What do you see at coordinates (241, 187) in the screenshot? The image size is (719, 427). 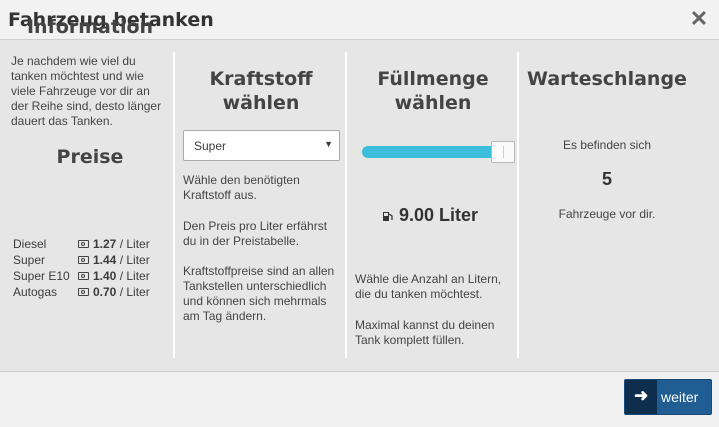 I see `fuel-help-1: Wähle den benötigten Kraftstoff aus.` at bounding box center [241, 187].